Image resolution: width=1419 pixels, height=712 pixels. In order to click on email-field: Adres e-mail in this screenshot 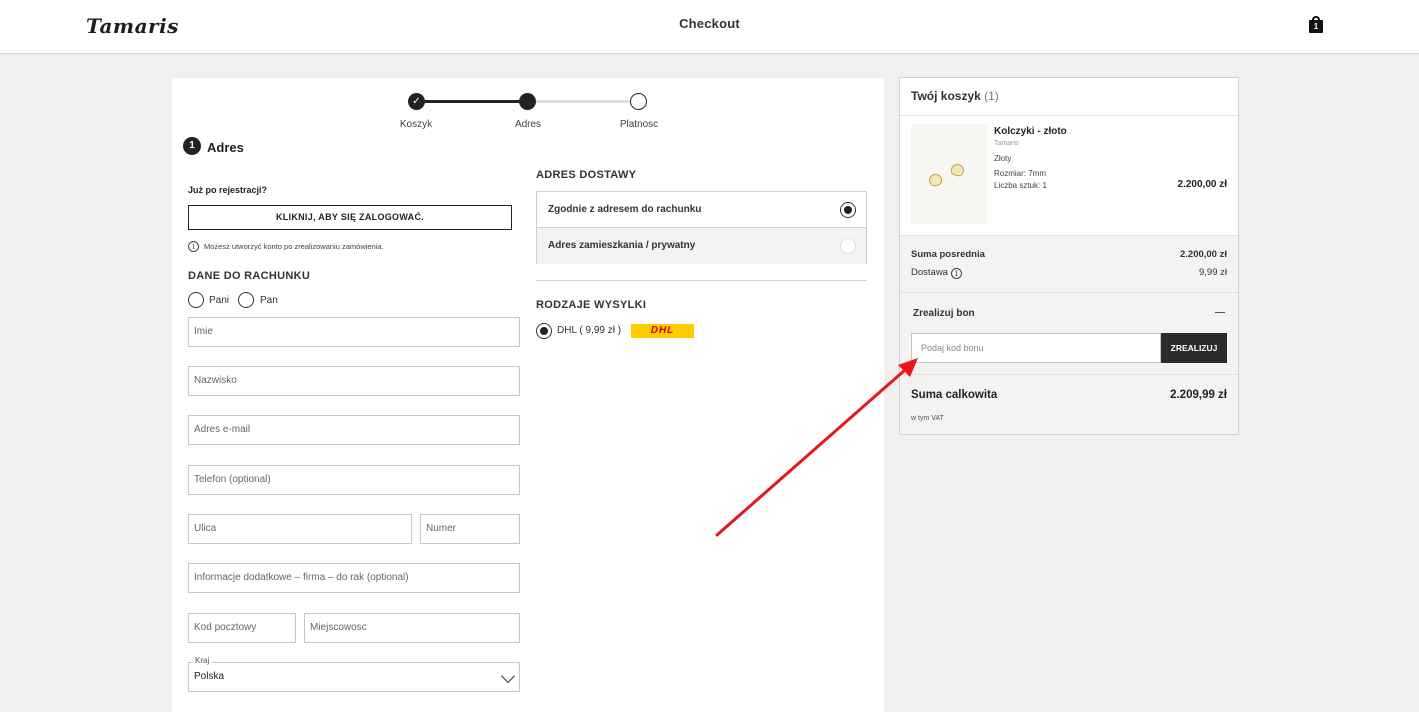, I will do `click(354, 430)`.